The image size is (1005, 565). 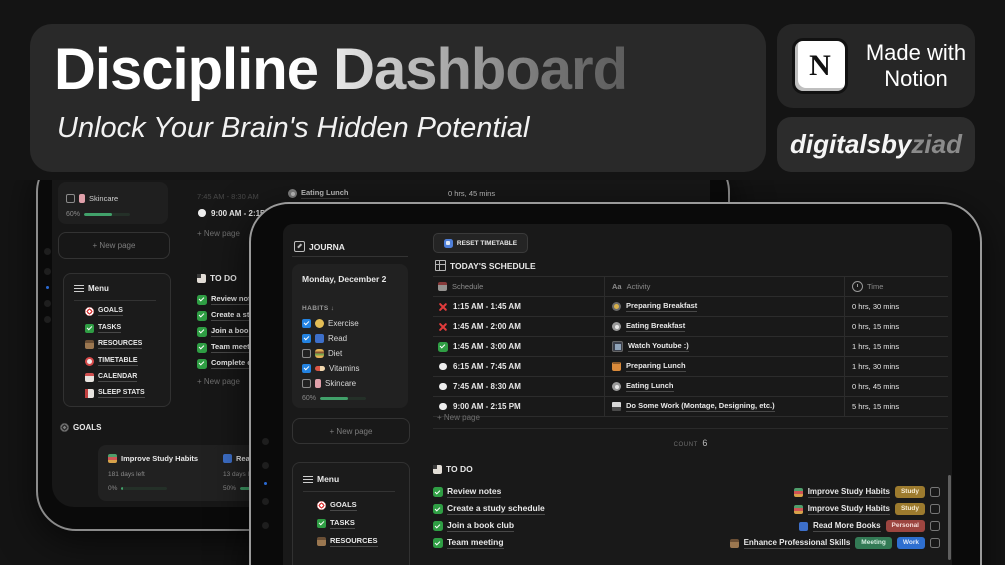 I want to click on habit-row: Vitamins, so click(x=331, y=368).